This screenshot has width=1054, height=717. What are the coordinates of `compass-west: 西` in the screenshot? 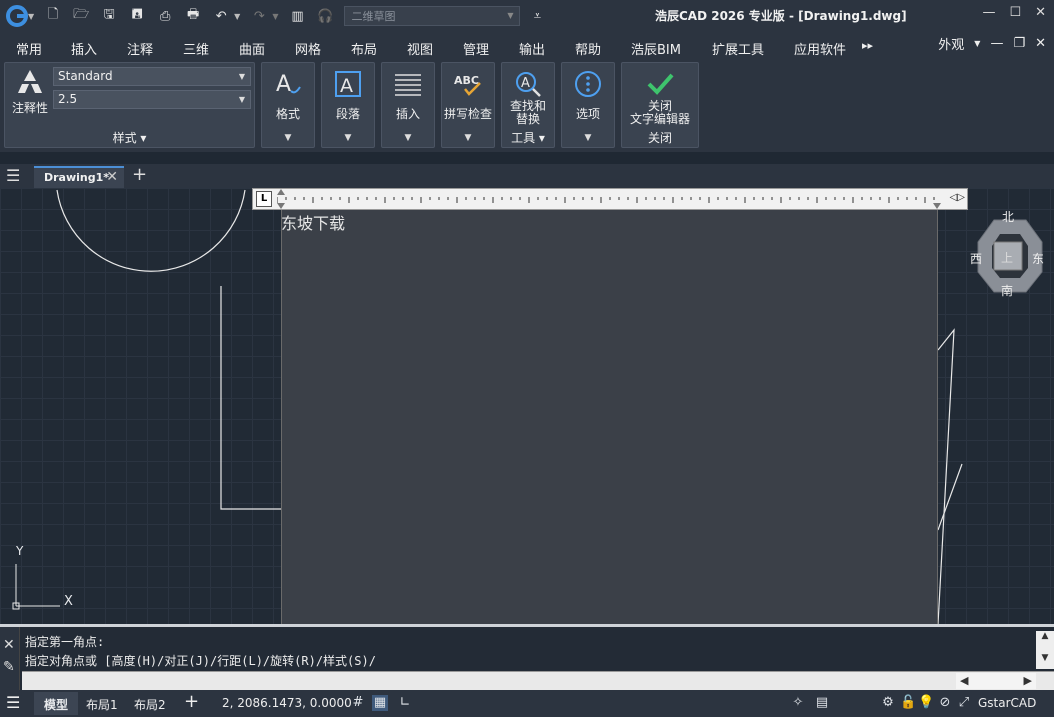 It's located at (976, 258).